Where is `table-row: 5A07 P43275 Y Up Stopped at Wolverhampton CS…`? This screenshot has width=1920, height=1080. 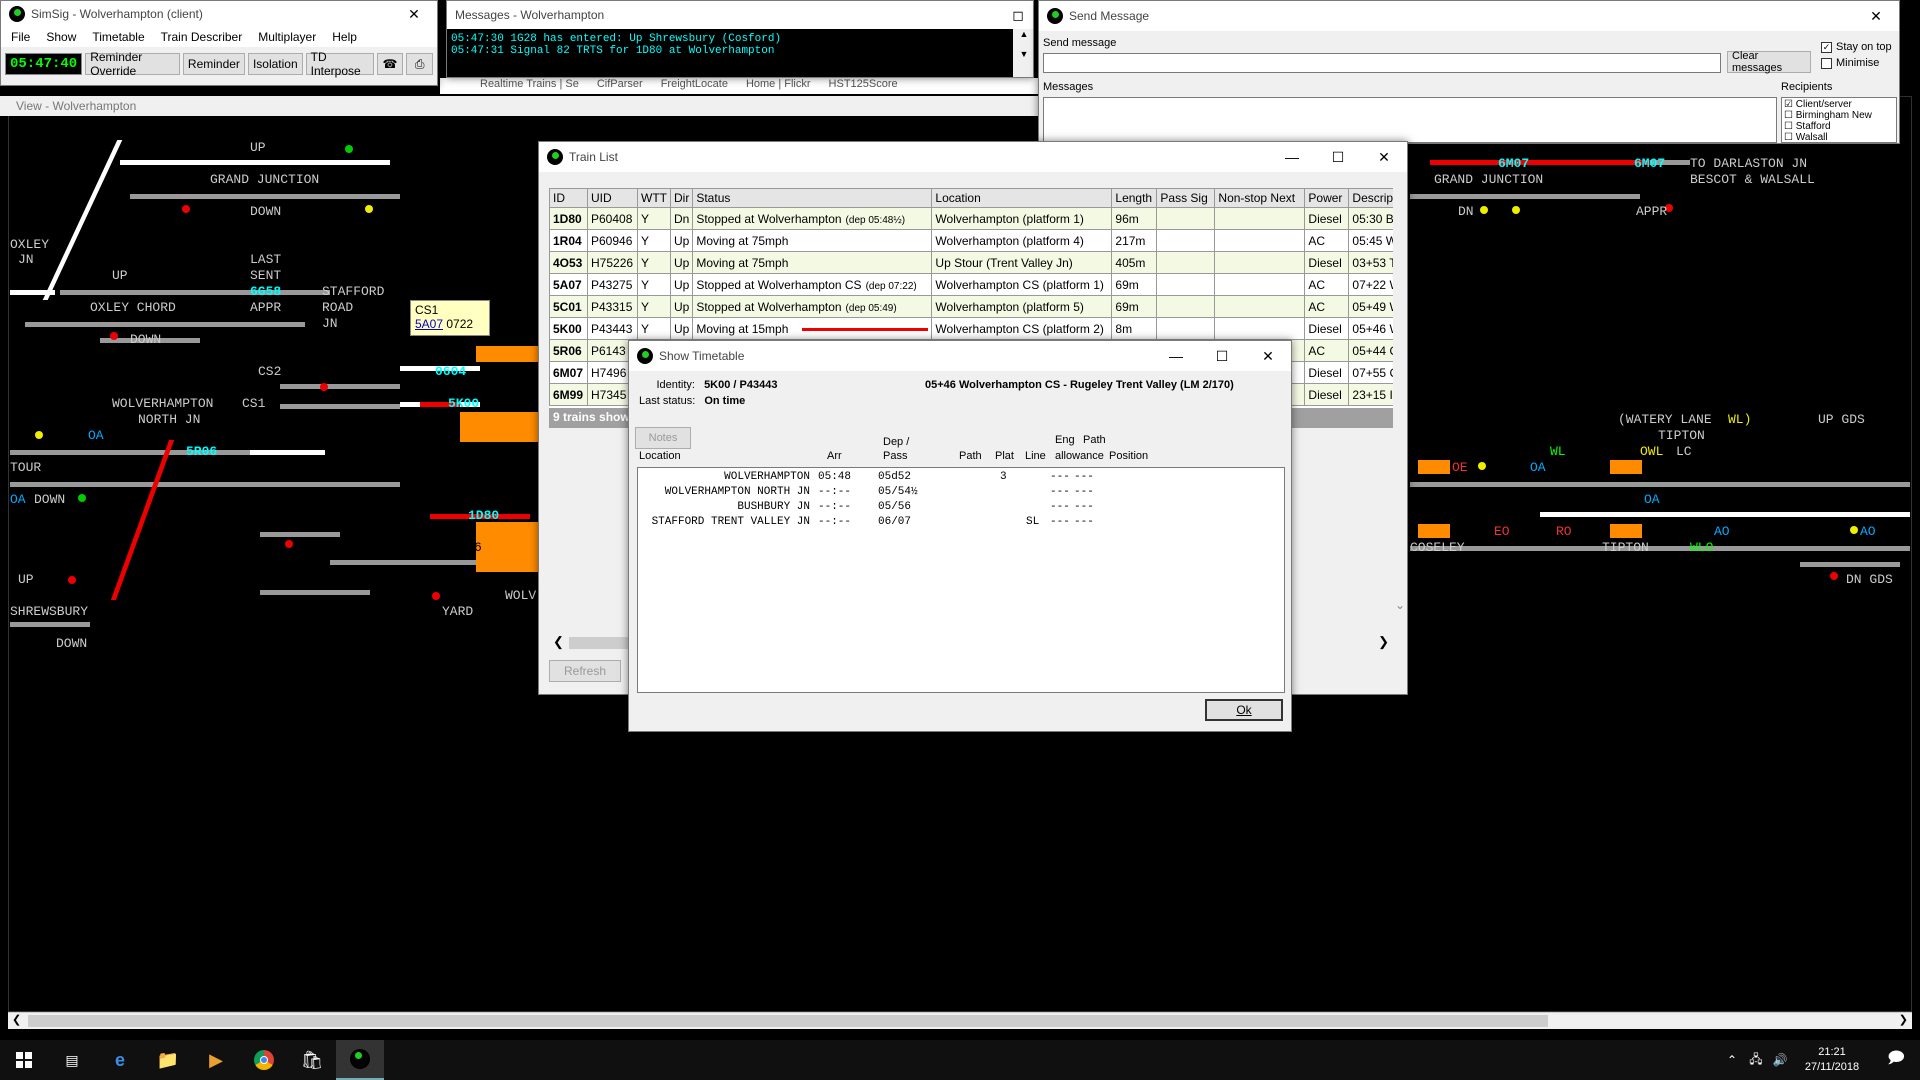 table-row: 5A07 P43275 Y Up Stopped at Wolverhampton CS… is located at coordinates (971, 284).